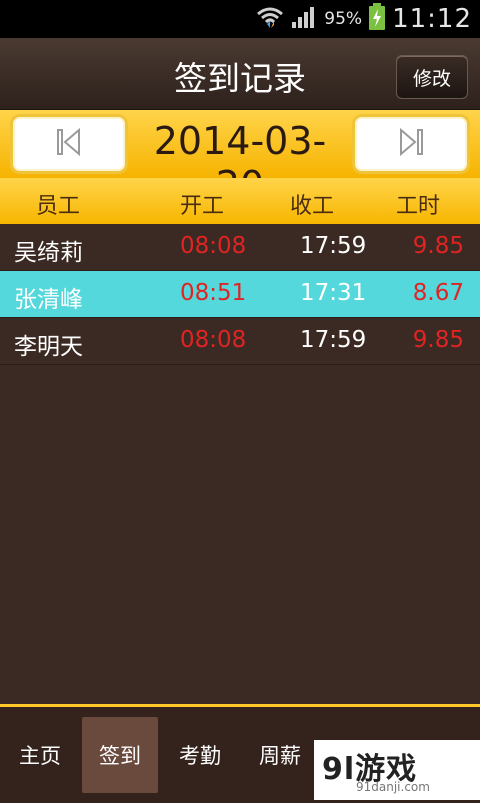 This screenshot has height=803, width=480. What do you see at coordinates (377, 19) in the screenshot?
I see `battery-charging-icon` at bounding box center [377, 19].